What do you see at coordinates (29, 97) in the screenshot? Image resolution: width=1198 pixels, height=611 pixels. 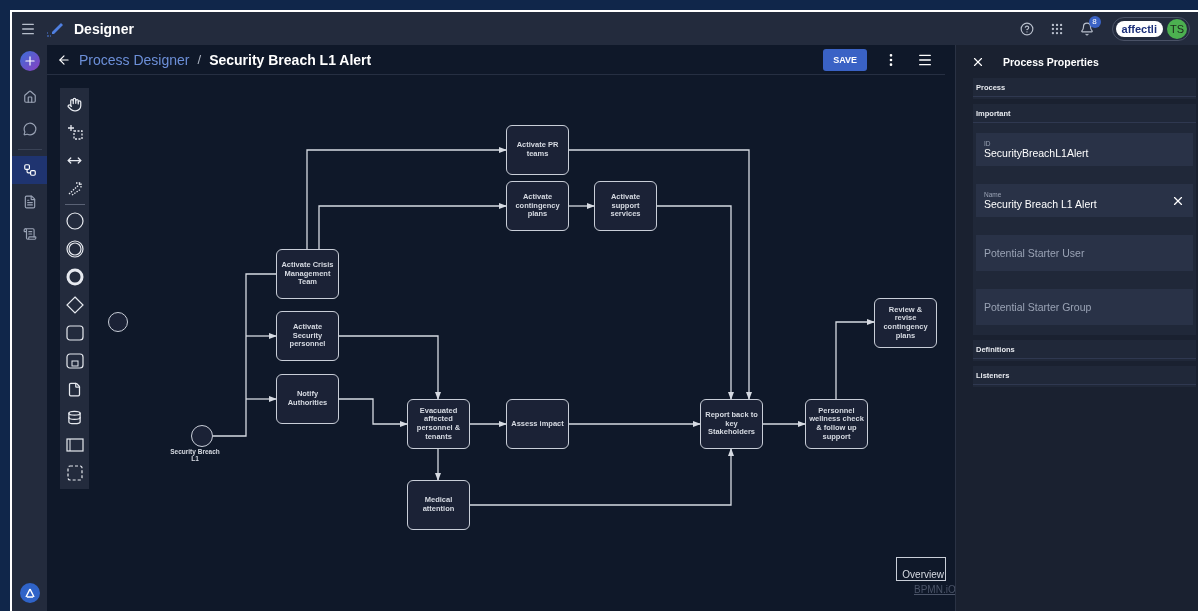 I see `home-icon` at bounding box center [29, 97].